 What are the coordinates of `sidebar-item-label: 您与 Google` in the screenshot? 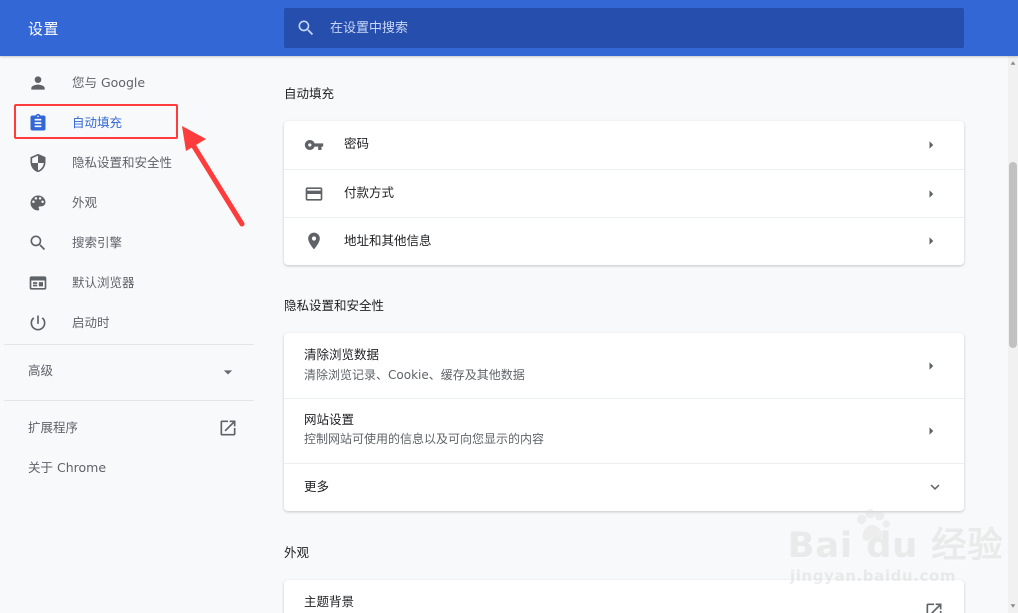 It's located at (109, 82).